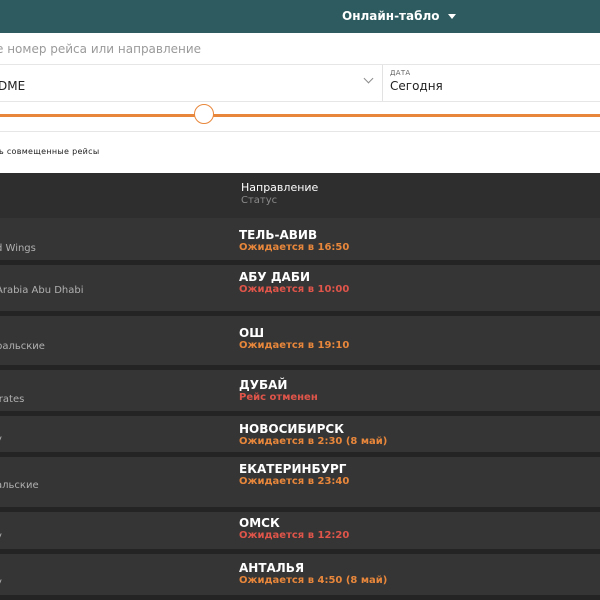  What do you see at coordinates (300, 195) in the screenshot?
I see `table-header: Направление Статус` at bounding box center [300, 195].